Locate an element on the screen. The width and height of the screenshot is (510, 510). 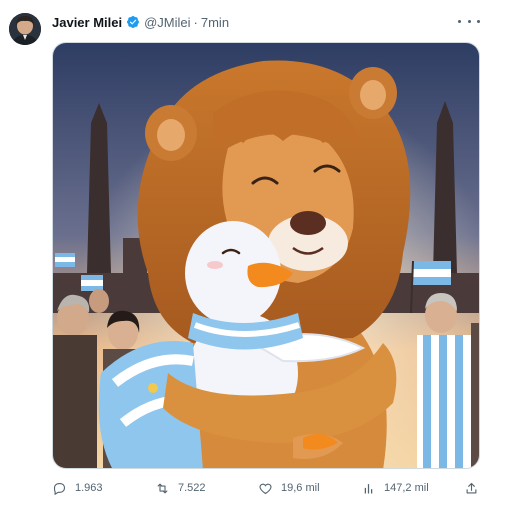
share-button is located at coordinates (471, 488).